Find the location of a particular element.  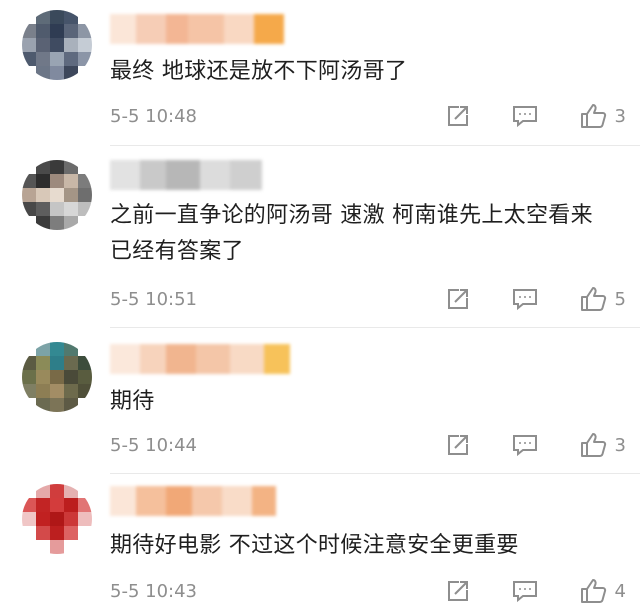

comment-text: 期待 is located at coordinates (132, 401).